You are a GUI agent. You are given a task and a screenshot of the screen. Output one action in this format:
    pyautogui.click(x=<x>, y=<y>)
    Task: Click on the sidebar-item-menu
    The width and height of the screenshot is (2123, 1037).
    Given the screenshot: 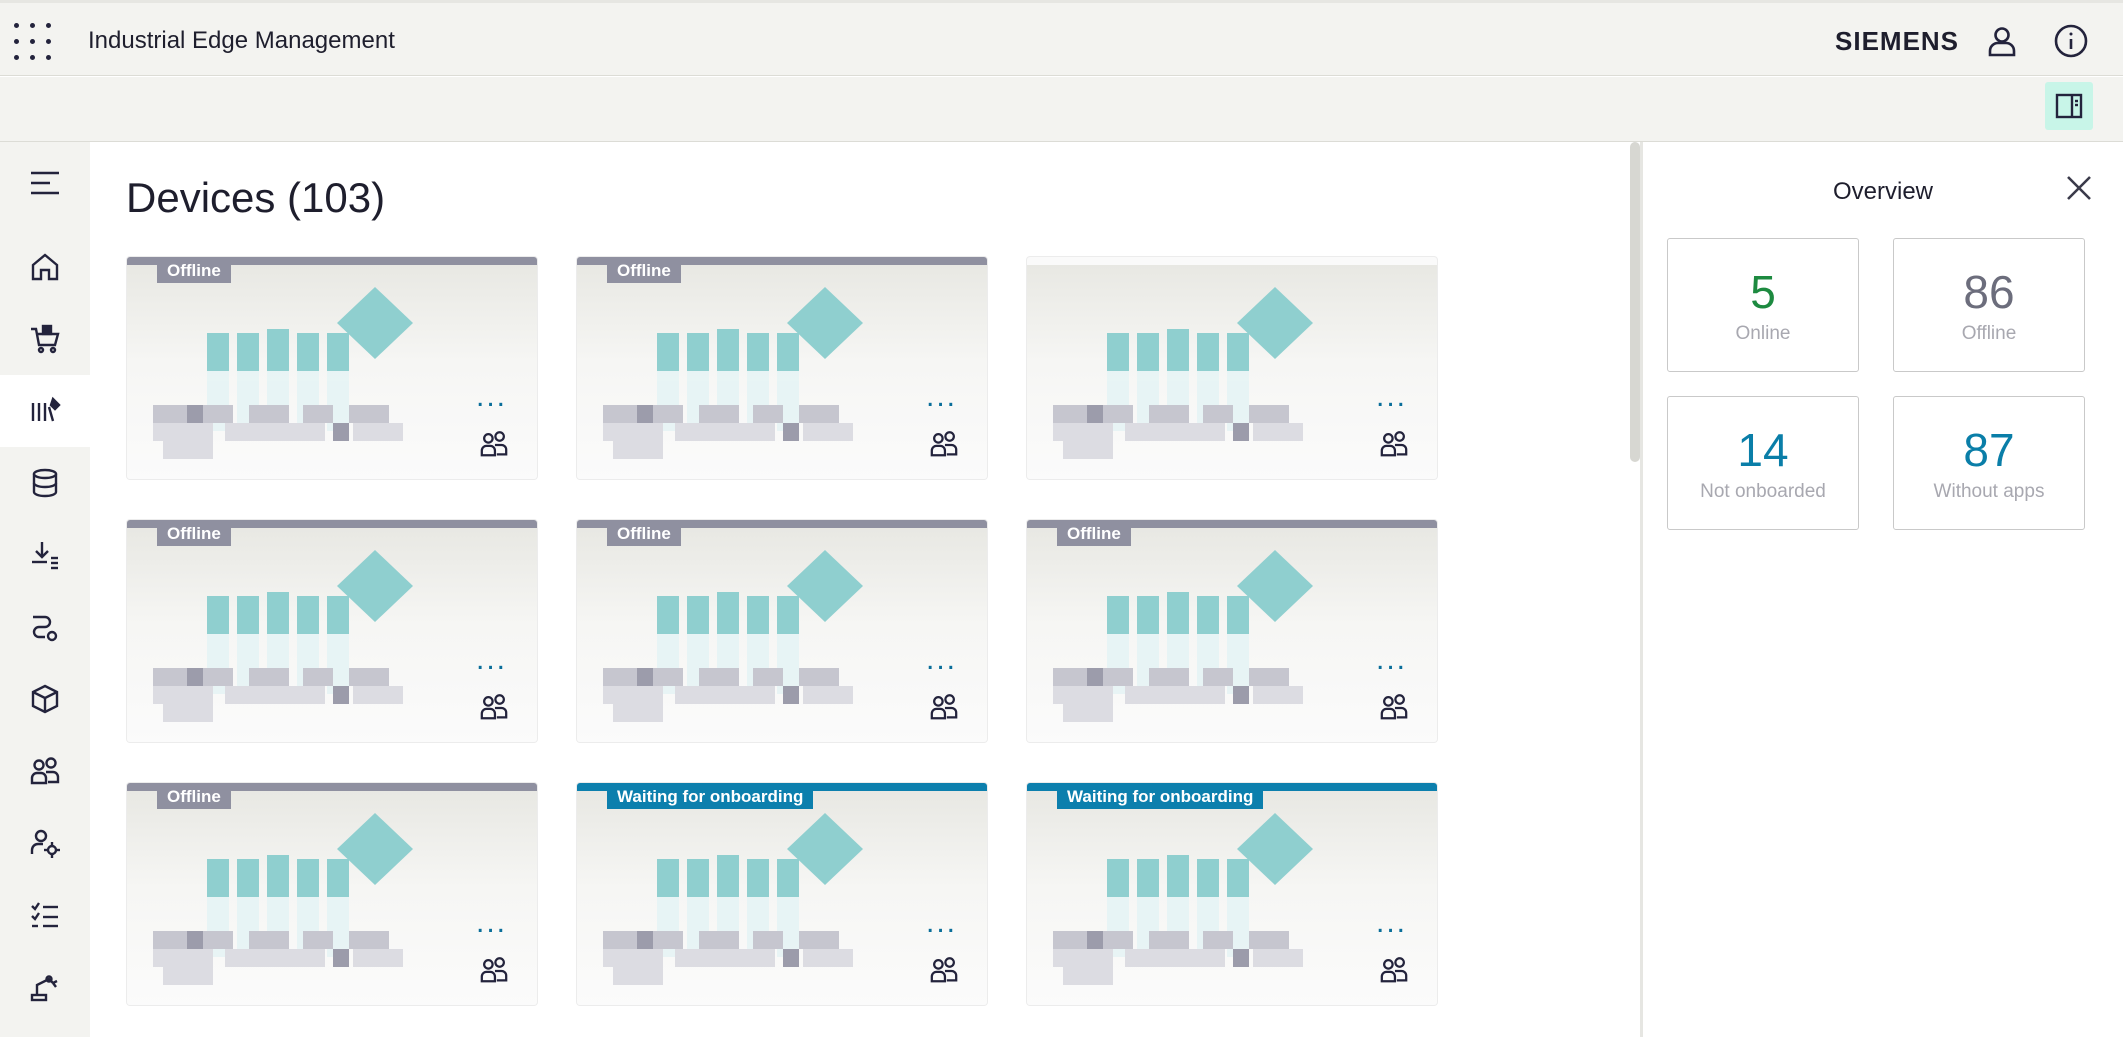 What is the action you would take?
    pyautogui.click(x=45, y=183)
    